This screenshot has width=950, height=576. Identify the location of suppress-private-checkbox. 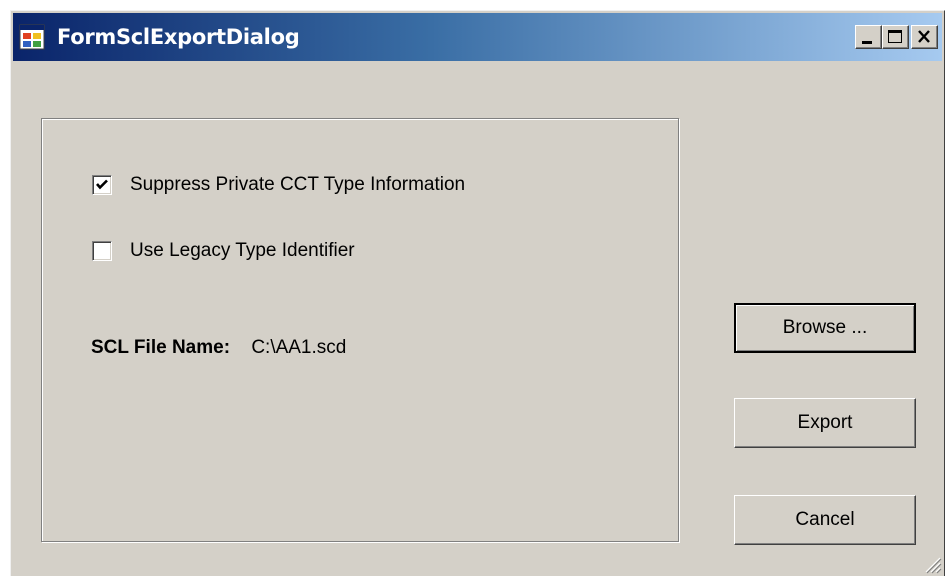
(102, 185).